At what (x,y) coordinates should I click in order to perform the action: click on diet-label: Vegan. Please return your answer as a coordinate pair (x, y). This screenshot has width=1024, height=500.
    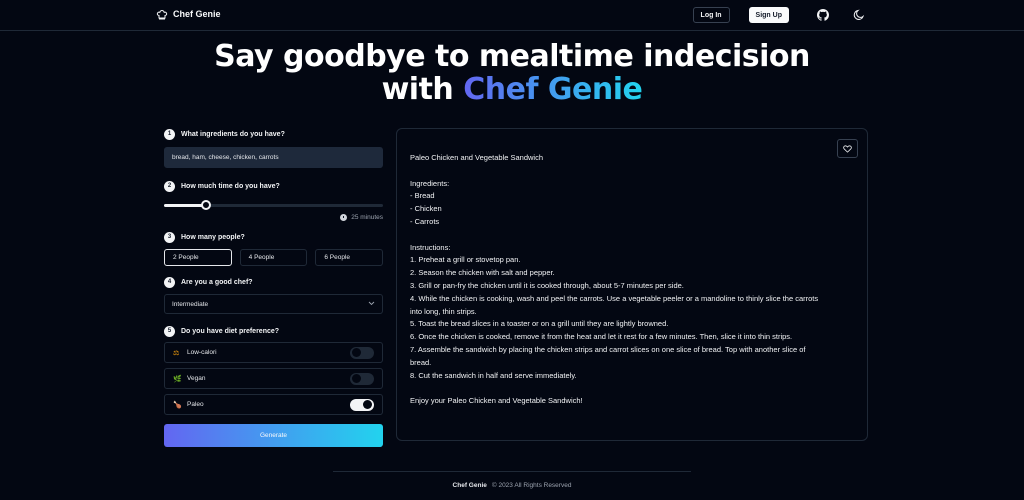
    Looking at the image, I should click on (196, 378).